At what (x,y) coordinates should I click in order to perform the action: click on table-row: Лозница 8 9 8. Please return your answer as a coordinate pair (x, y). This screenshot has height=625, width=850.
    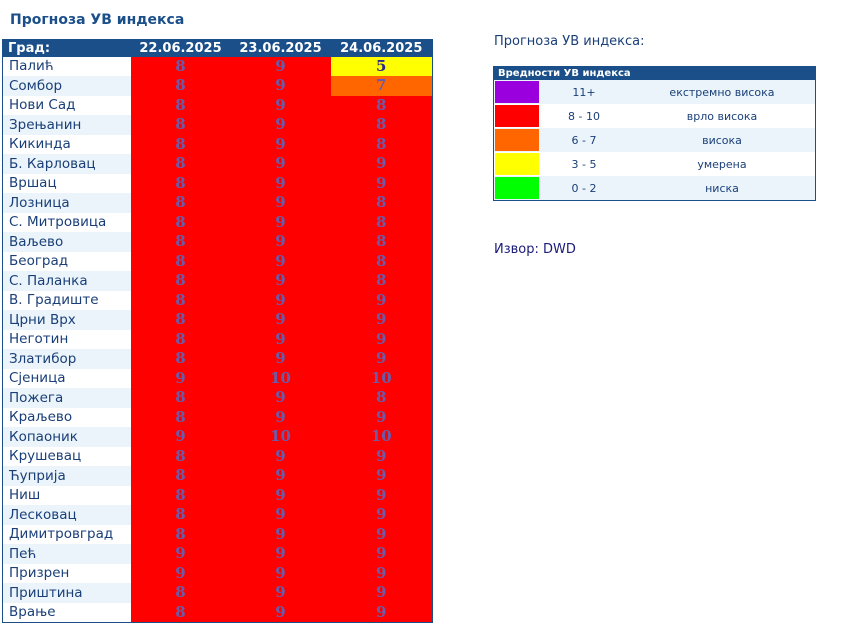
    Looking at the image, I should click on (217, 203).